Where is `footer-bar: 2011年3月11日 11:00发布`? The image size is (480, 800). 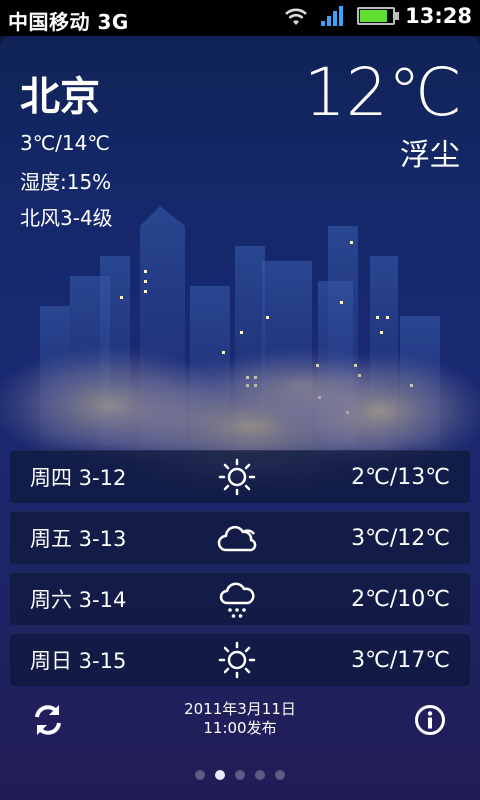
footer-bar: 2011年3月11日 11:00发布 is located at coordinates (240, 728).